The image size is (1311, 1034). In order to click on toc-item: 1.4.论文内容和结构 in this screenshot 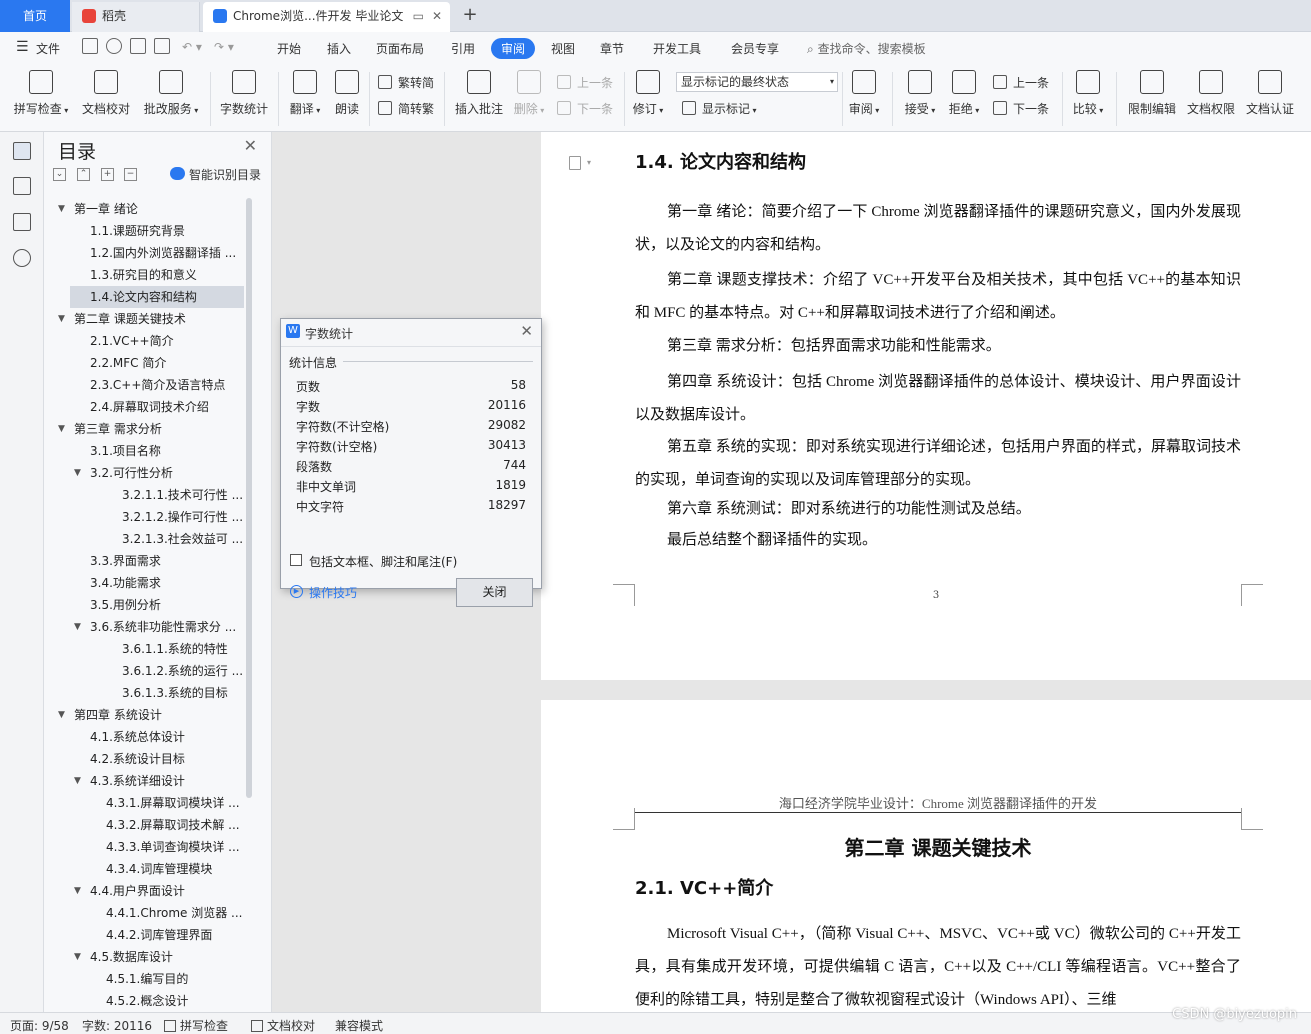, I will do `click(157, 297)`.